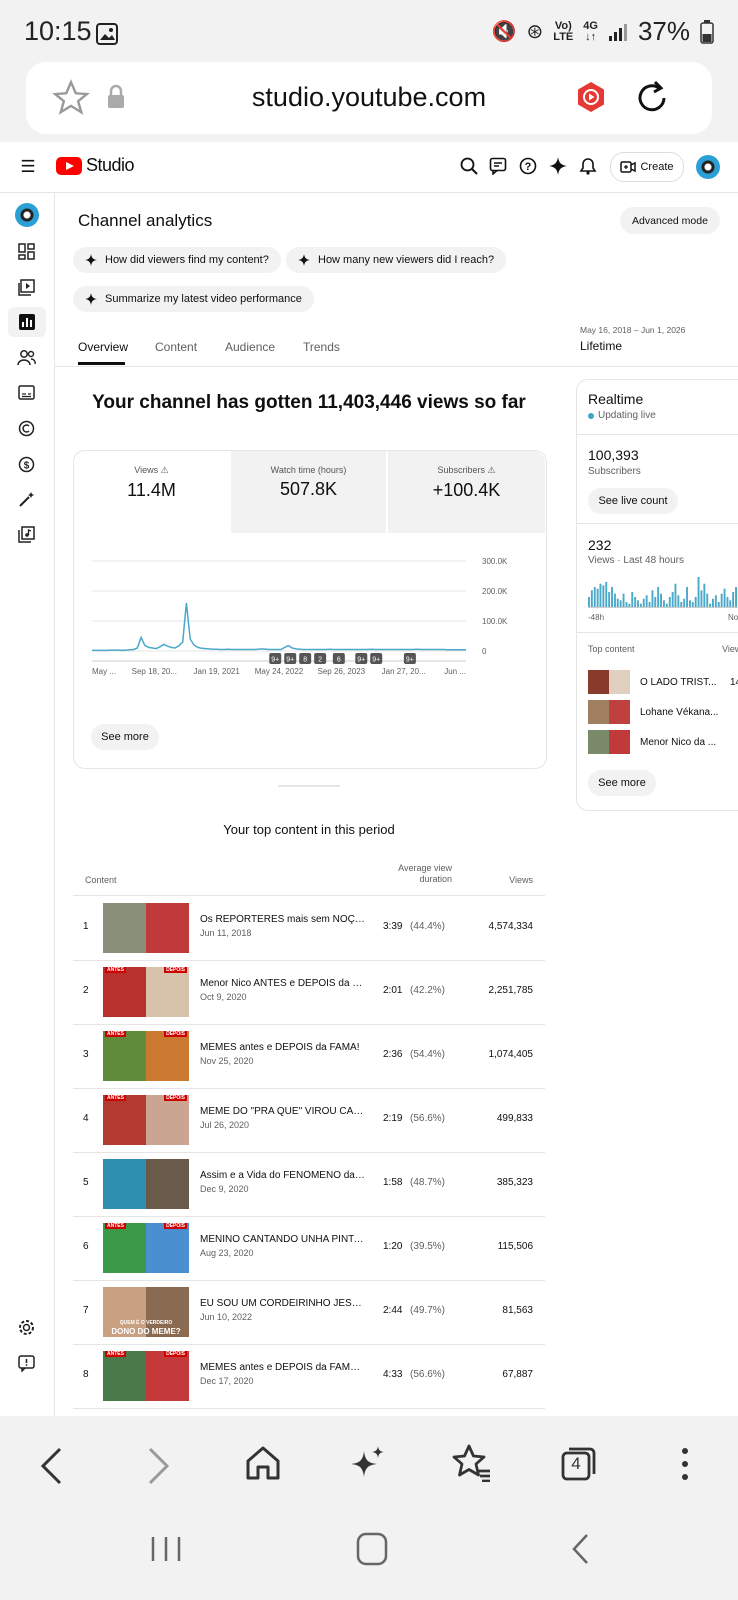 This screenshot has width=738, height=1600. I want to click on metric-watch-time: Watch time (hours) 507.8K, so click(308, 492).